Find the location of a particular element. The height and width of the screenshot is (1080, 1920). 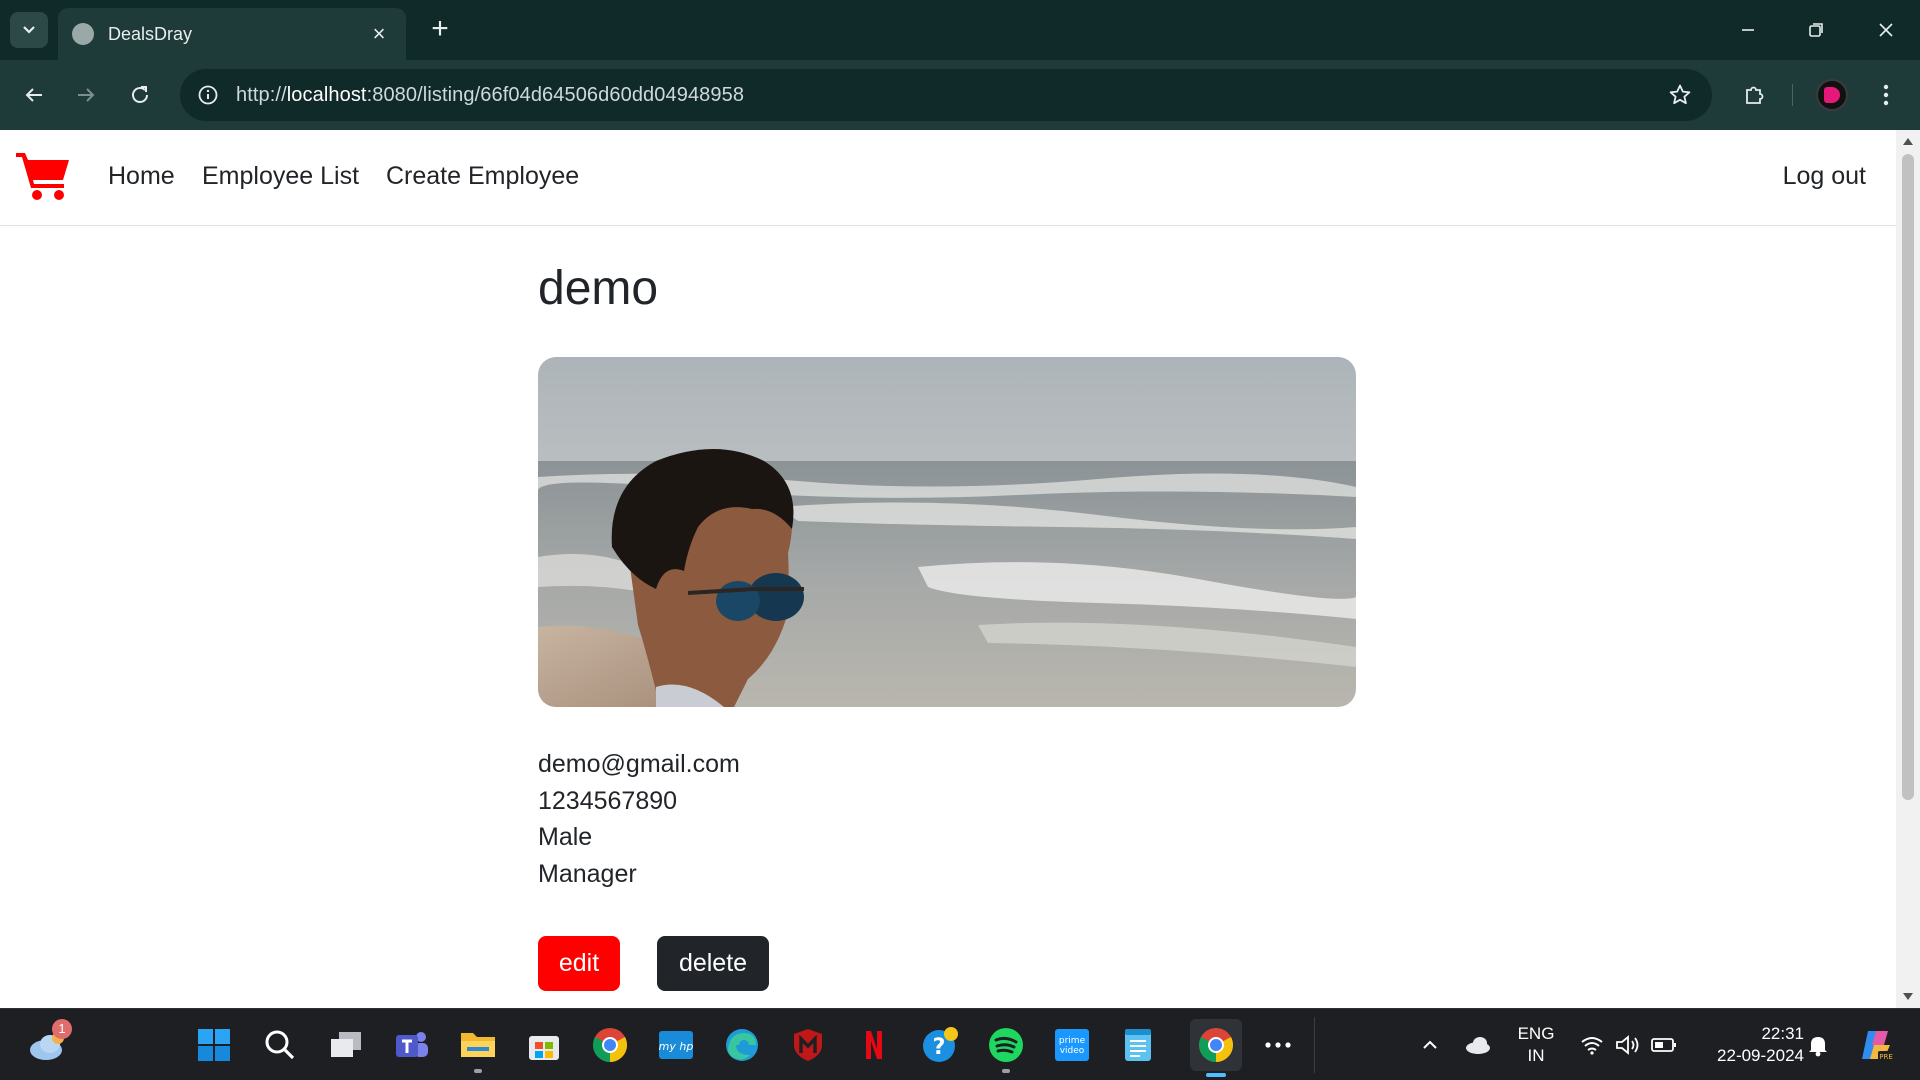

kebab-menu-icon is located at coordinates (1886, 95).